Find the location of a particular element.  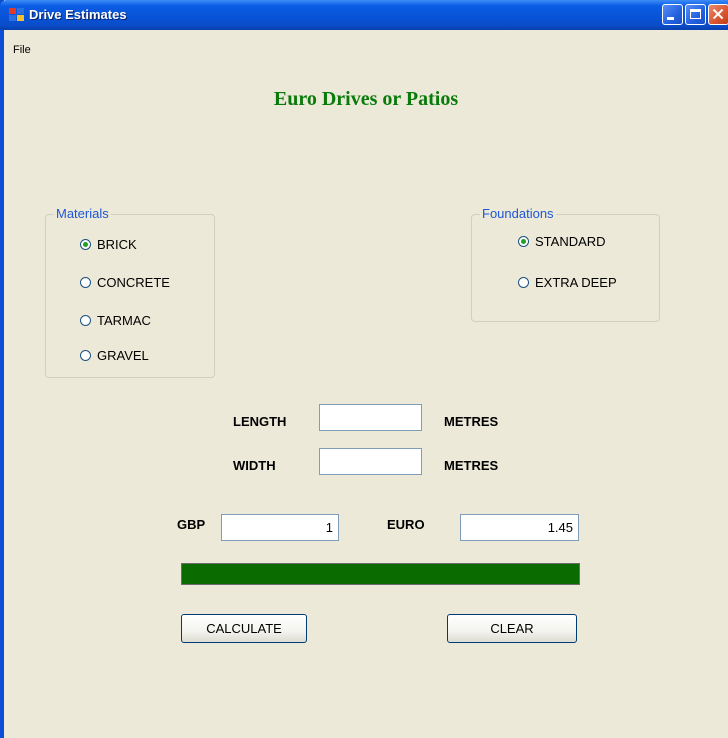

euro-input: 1.45 is located at coordinates (519, 527).